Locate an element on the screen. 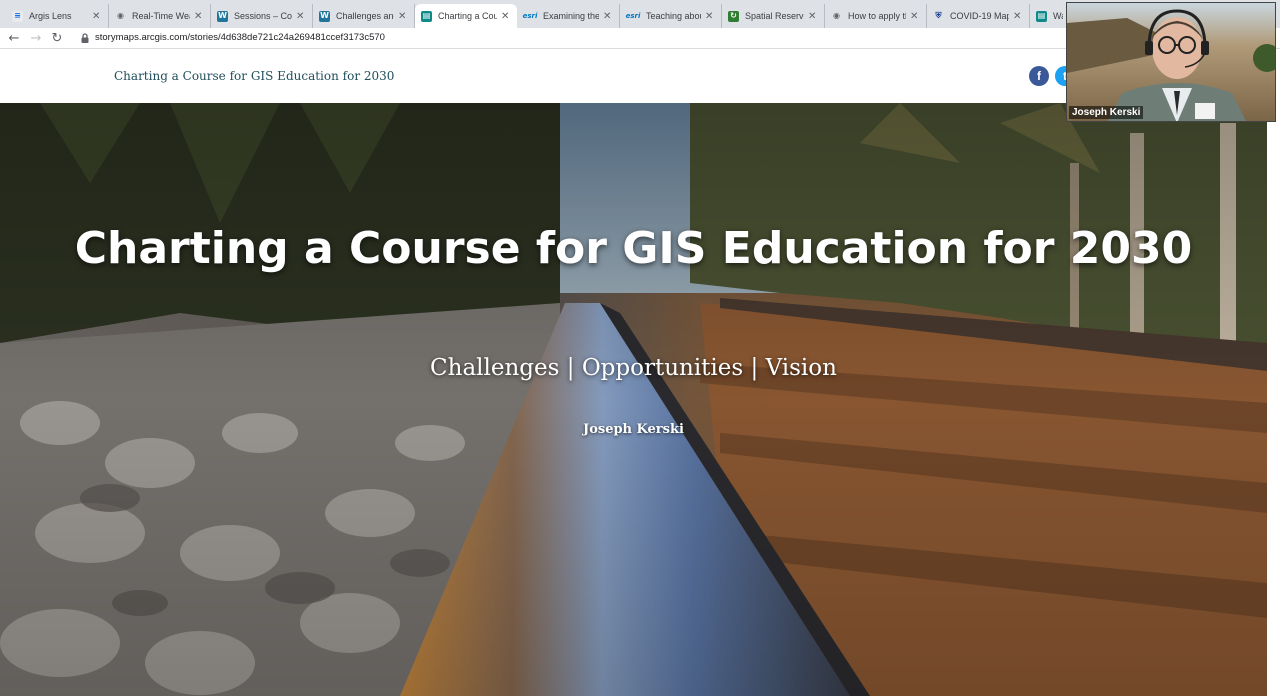 The image size is (1280, 696). page-edge is located at coordinates (1273, 399).